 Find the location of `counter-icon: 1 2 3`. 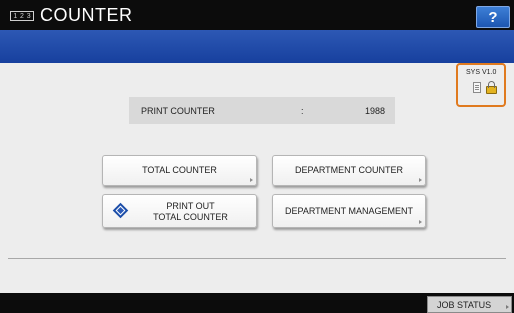

counter-icon: 1 2 3 is located at coordinates (22, 16).